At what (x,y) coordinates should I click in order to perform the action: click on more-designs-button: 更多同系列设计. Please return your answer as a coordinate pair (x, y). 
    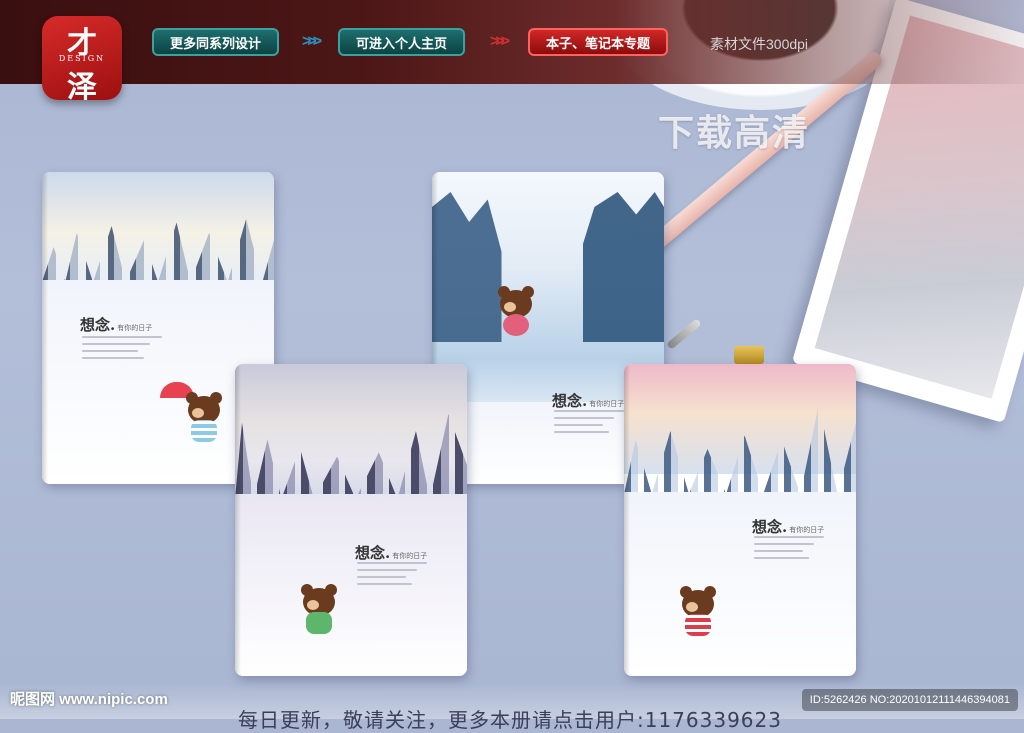
    Looking at the image, I should click on (216, 42).